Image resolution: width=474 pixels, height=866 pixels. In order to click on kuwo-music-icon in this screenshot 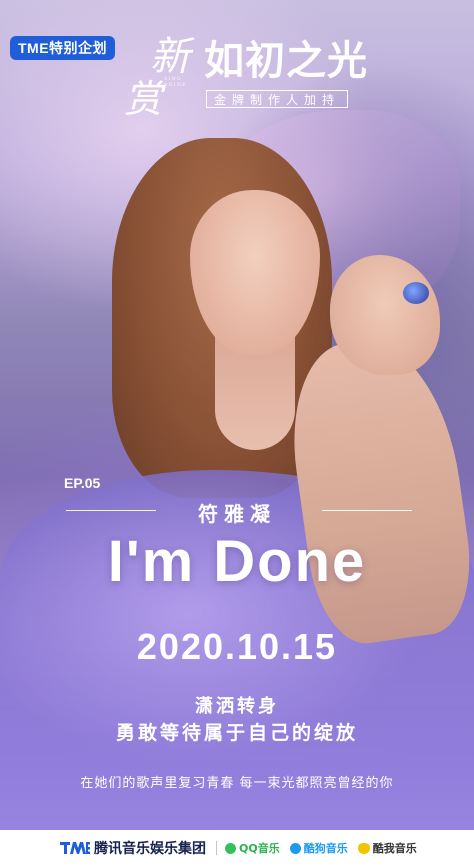, I will do `click(363, 848)`.